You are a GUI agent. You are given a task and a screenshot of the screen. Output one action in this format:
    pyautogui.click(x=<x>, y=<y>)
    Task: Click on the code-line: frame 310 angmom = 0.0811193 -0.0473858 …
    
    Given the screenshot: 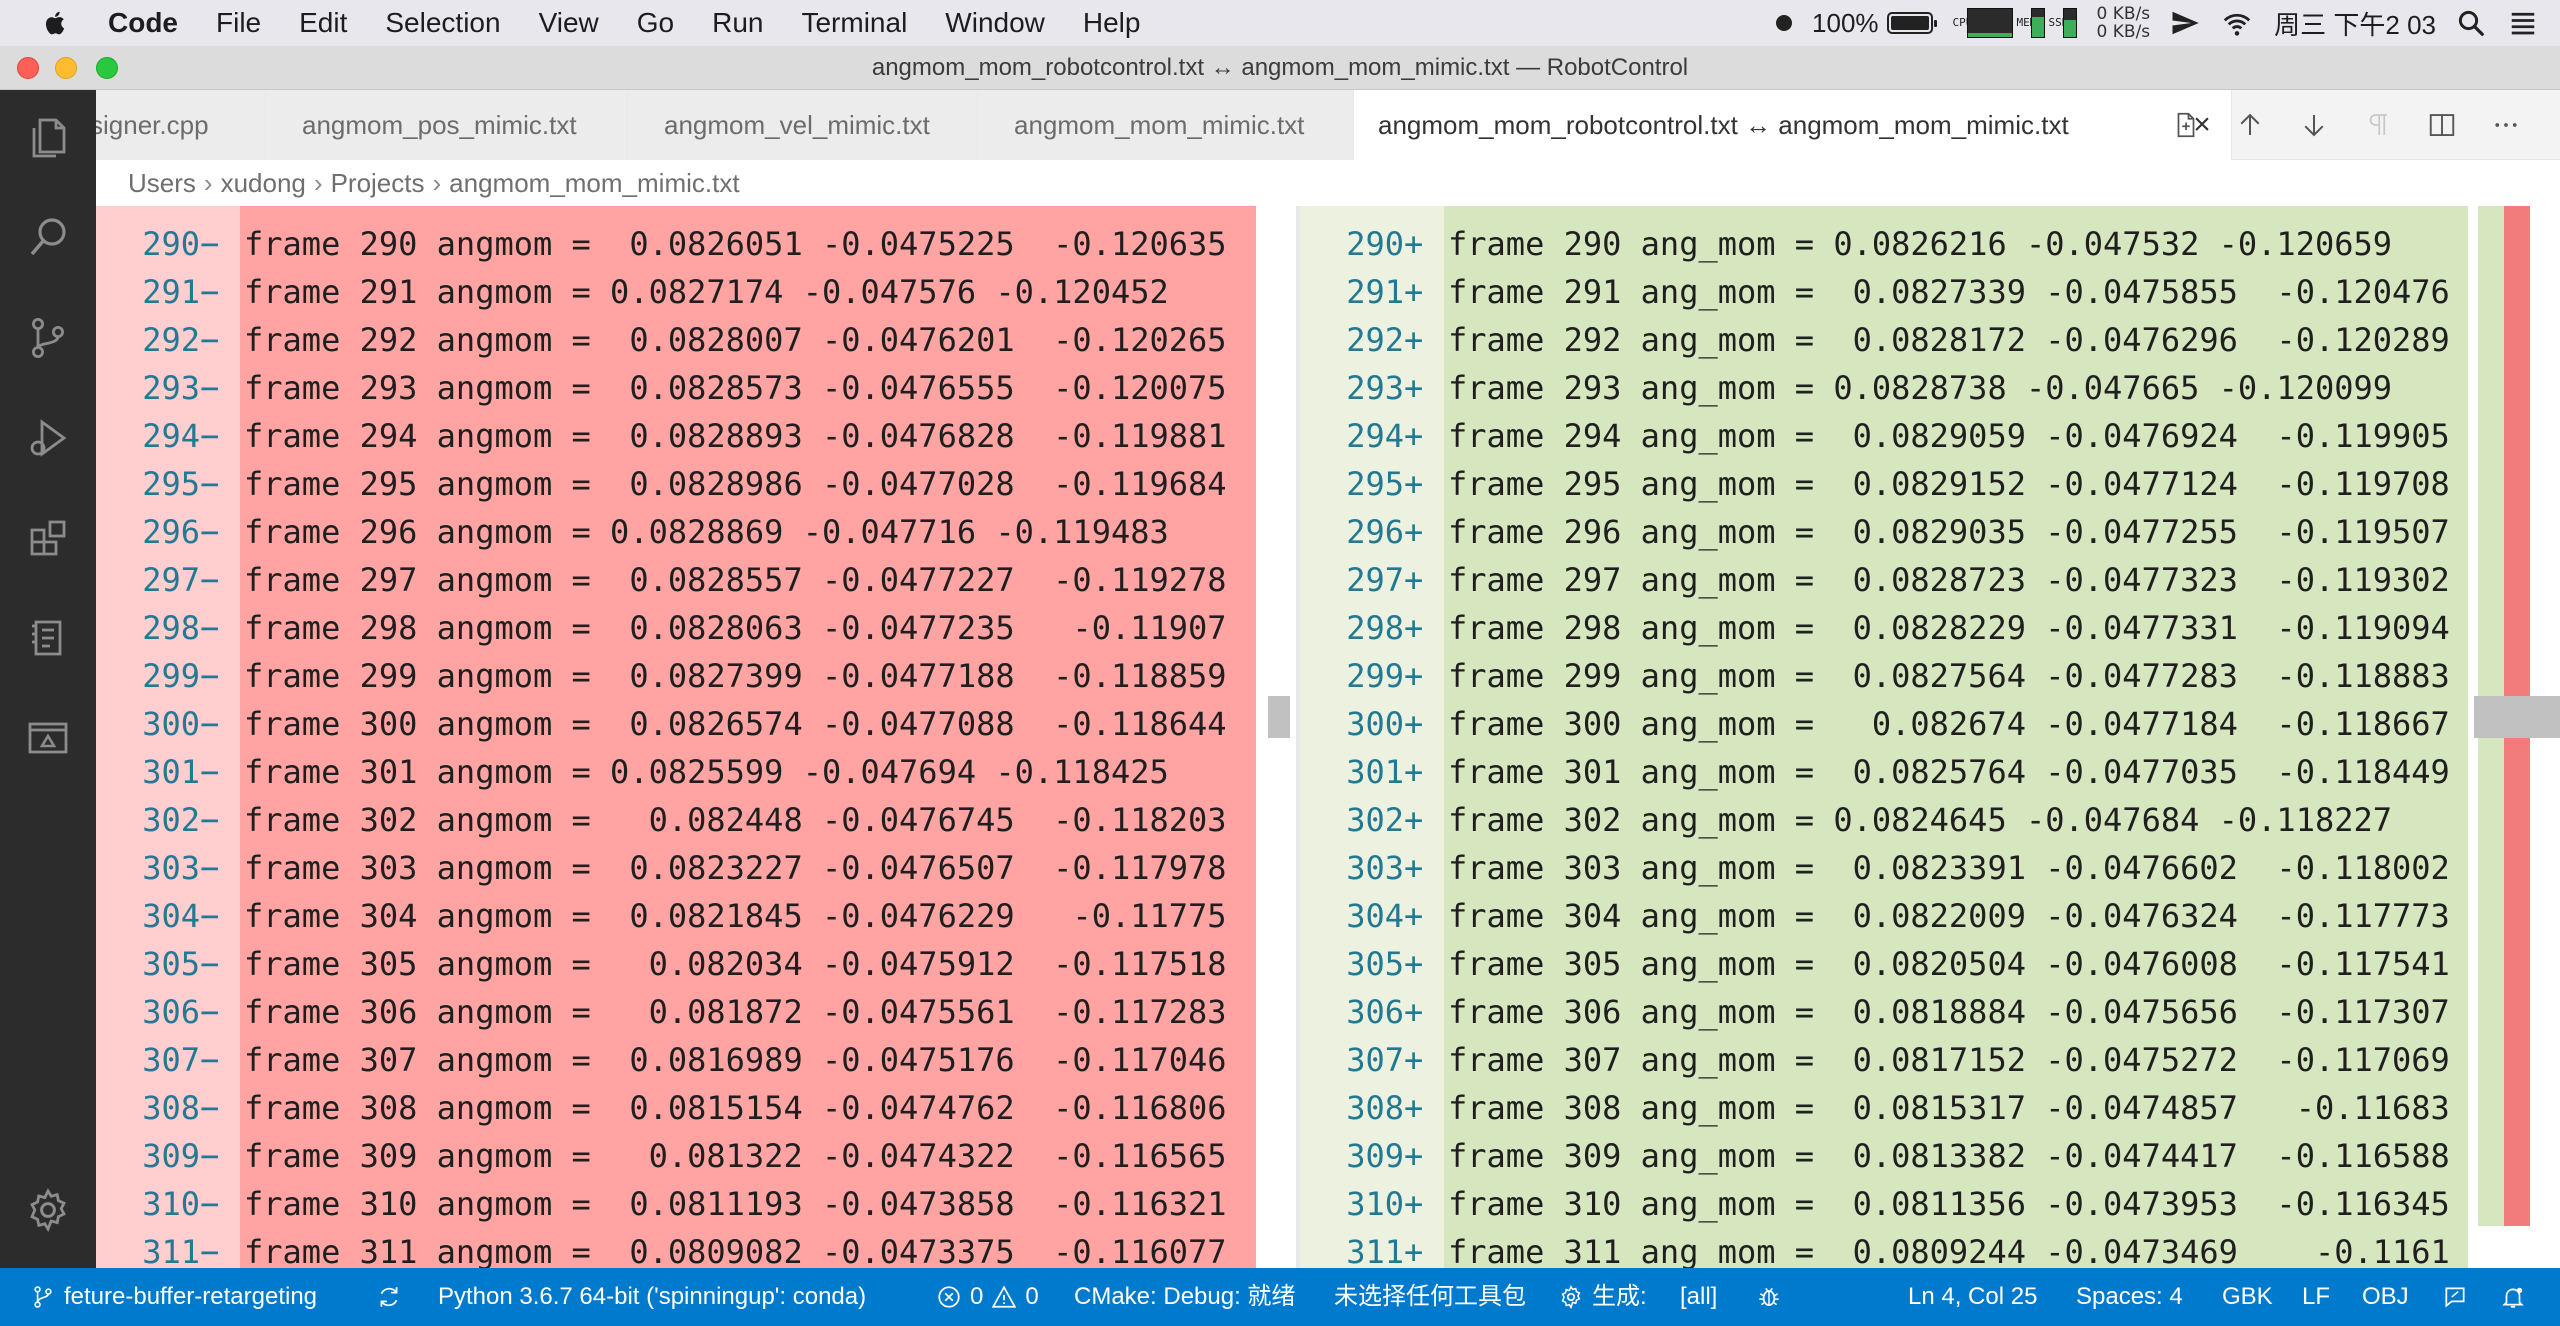 What is the action you would take?
    pyautogui.click(x=733, y=1204)
    